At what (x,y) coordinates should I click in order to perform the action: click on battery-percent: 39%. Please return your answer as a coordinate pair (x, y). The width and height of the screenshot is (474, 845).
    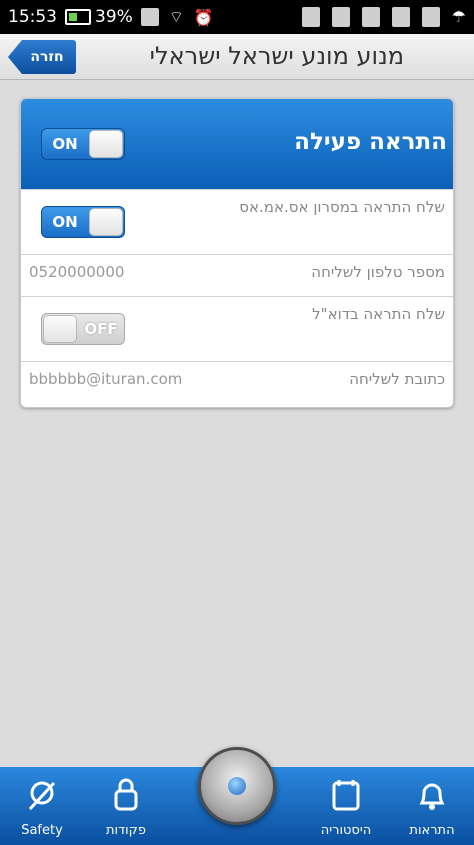
    Looking at the image, I should click on (114, 17).